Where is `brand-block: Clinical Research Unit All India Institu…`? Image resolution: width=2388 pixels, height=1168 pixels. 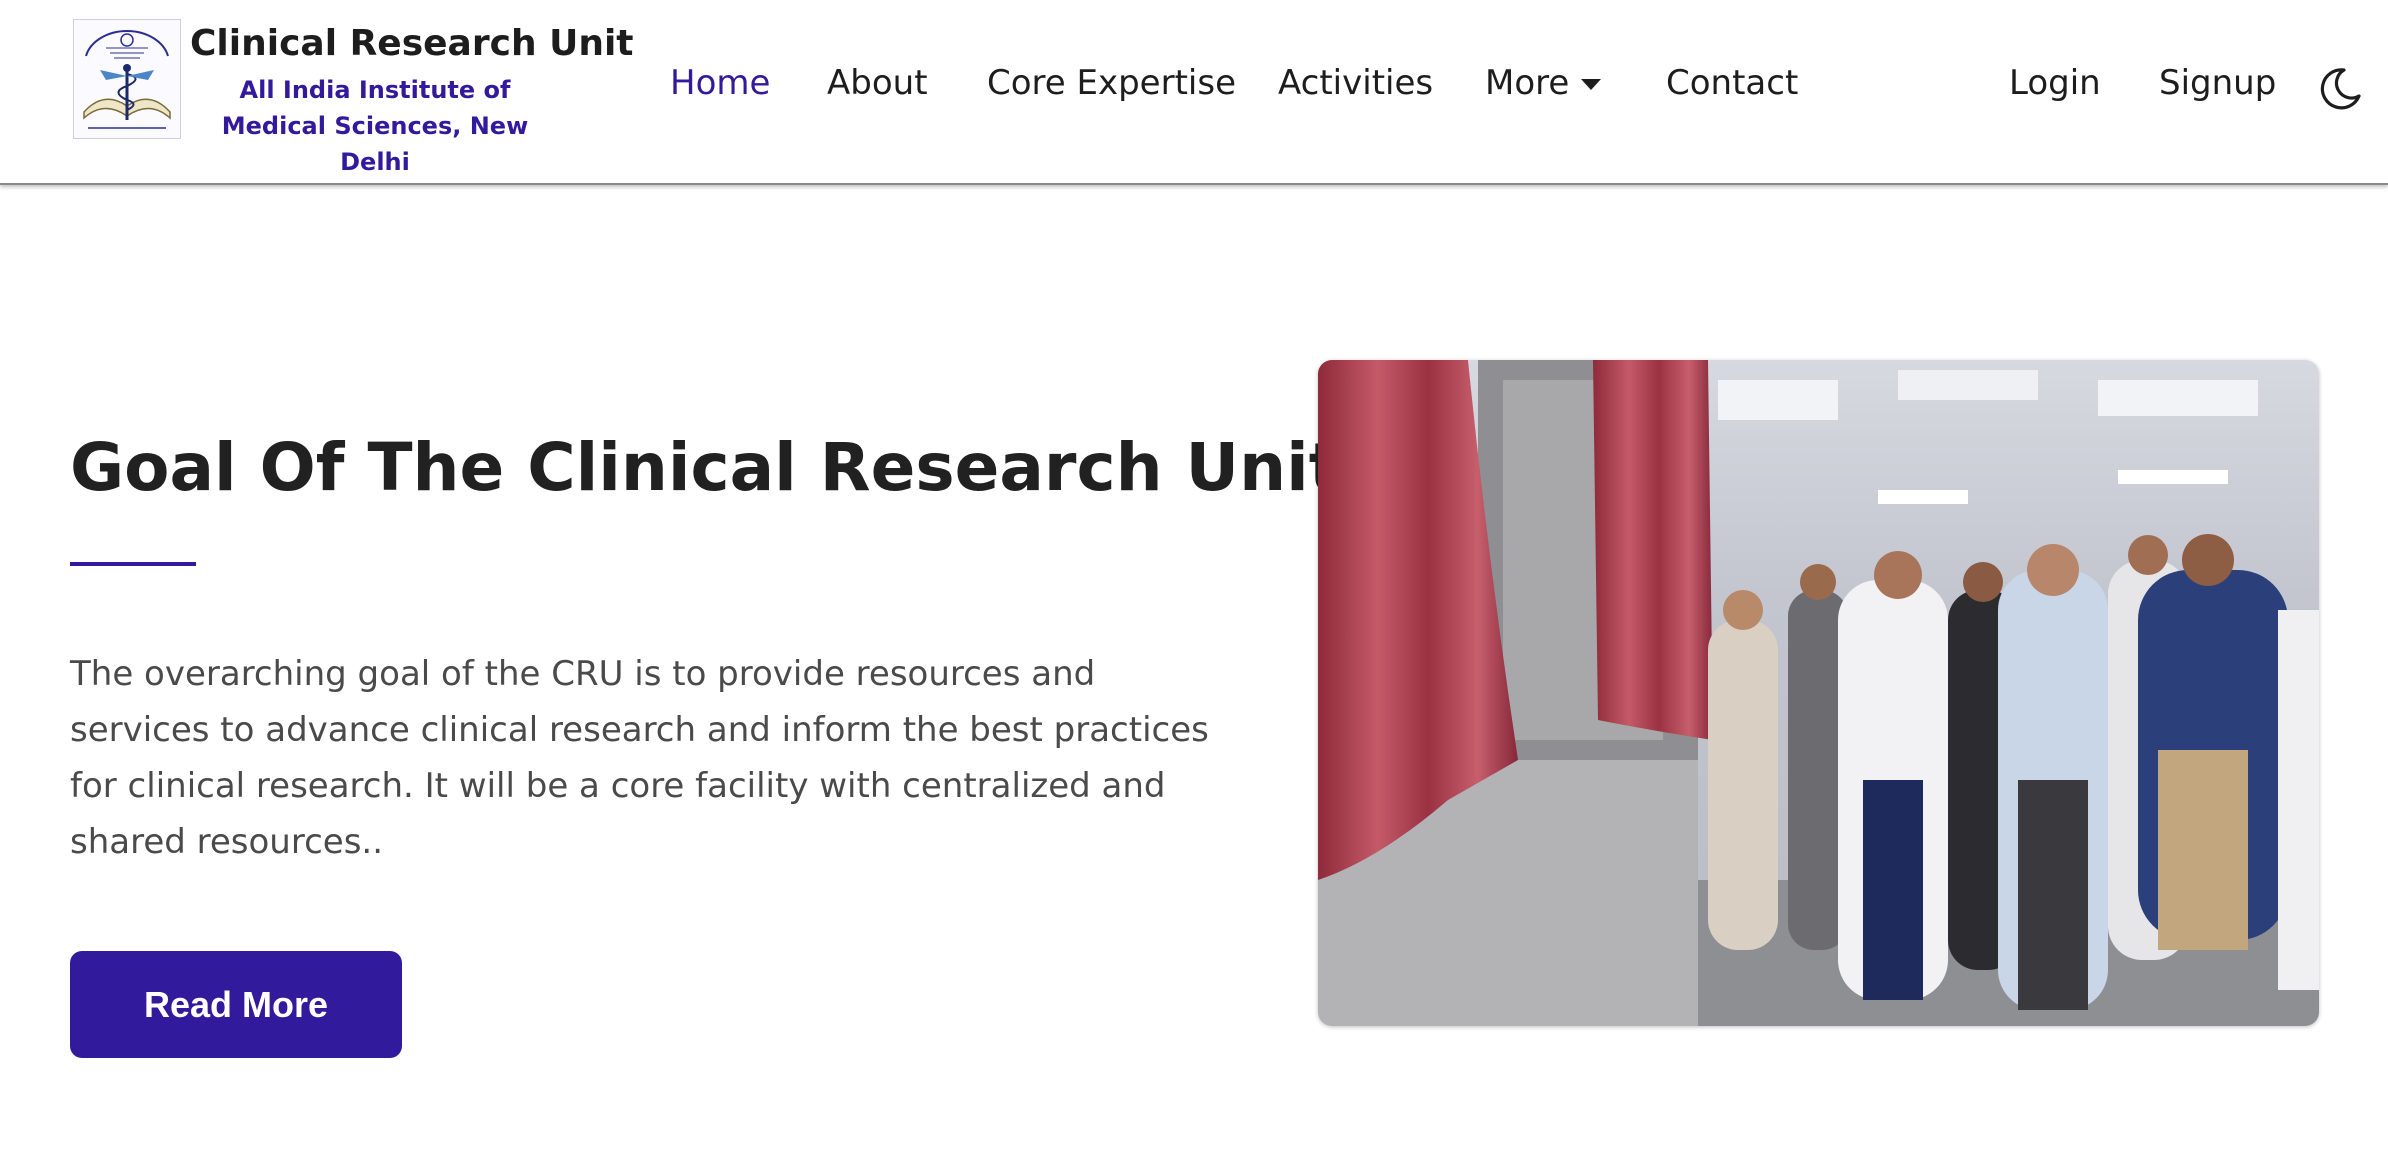
brand-block: Clinical Research Unit All India Institu… is located at coordinates (412, 100).